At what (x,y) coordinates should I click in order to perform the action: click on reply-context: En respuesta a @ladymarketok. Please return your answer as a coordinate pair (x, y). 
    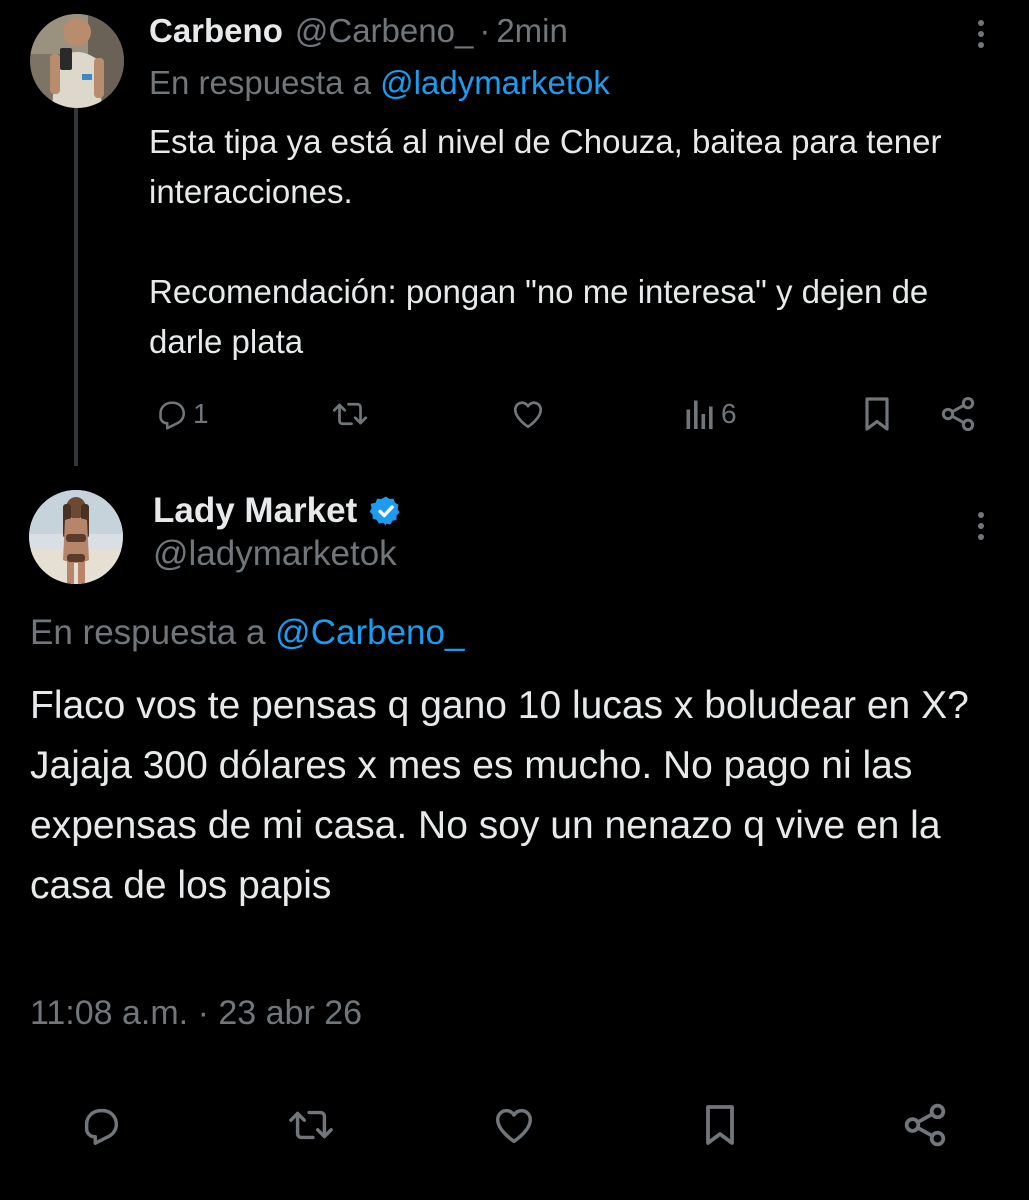
    Looking at the image, I should click on (379, 83).